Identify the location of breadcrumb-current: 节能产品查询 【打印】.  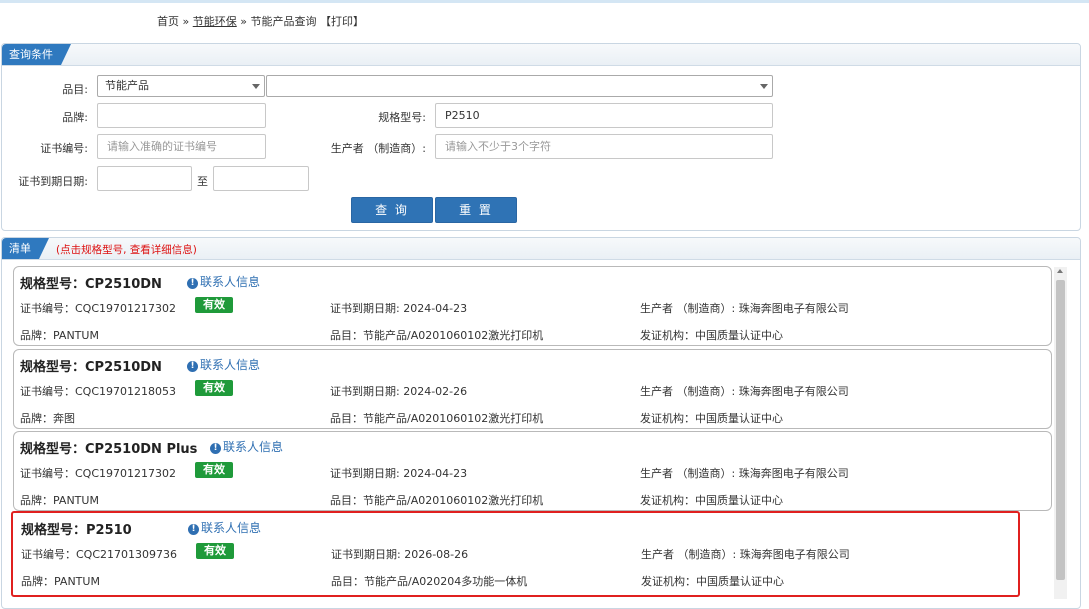
(307, 21).